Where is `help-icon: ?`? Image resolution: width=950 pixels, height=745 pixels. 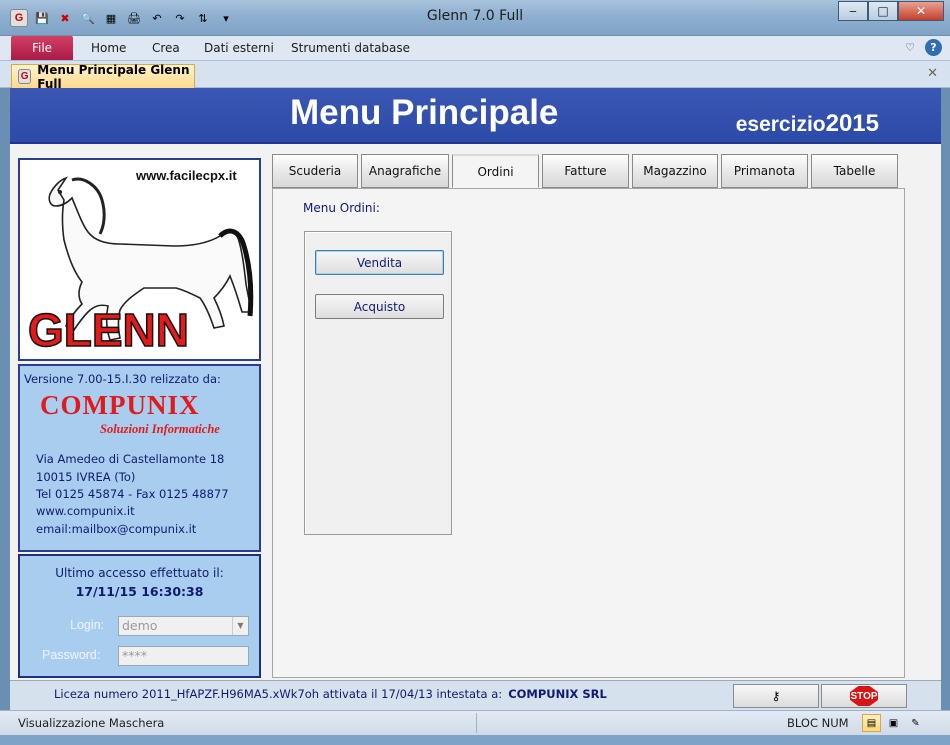
help-icon: ? is located at coordinates (933, 47).